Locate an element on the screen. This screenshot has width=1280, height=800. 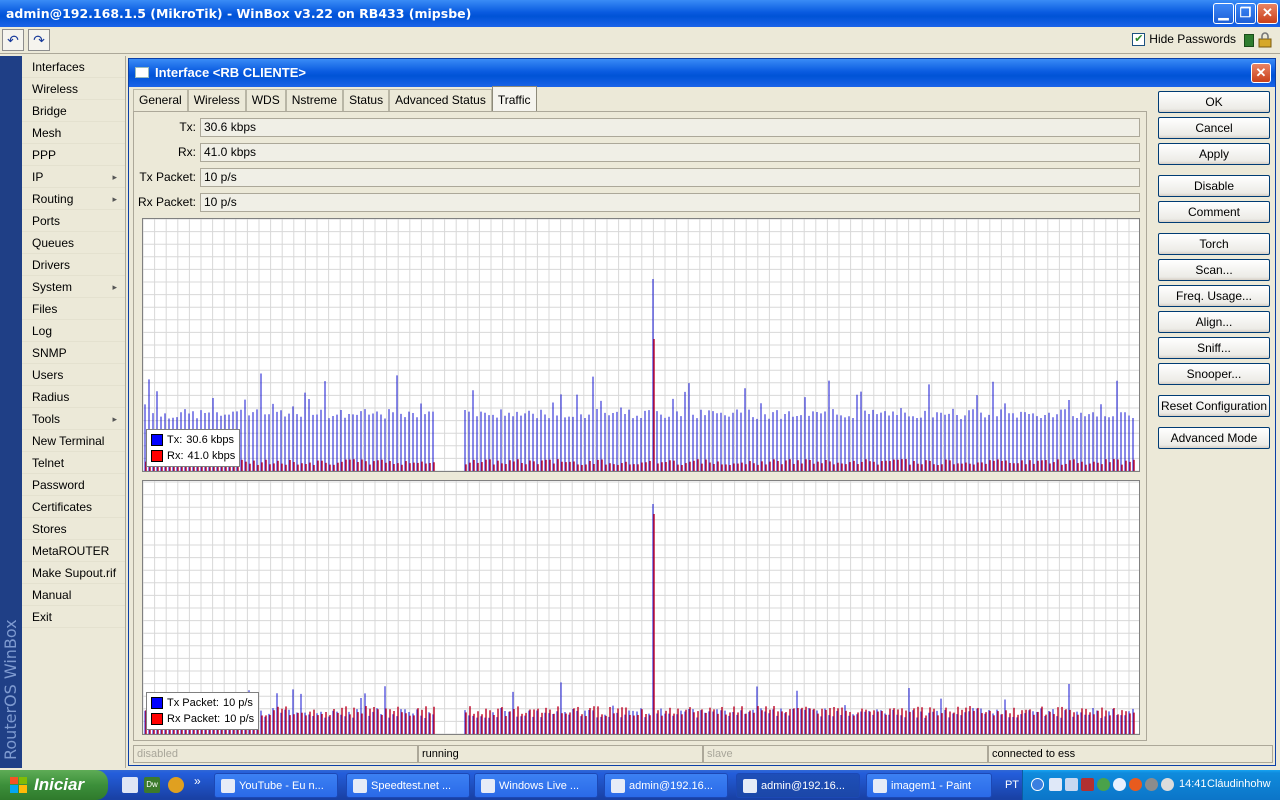
menu-item-interfaces: Interfaces is located at coordinates (73, 67).